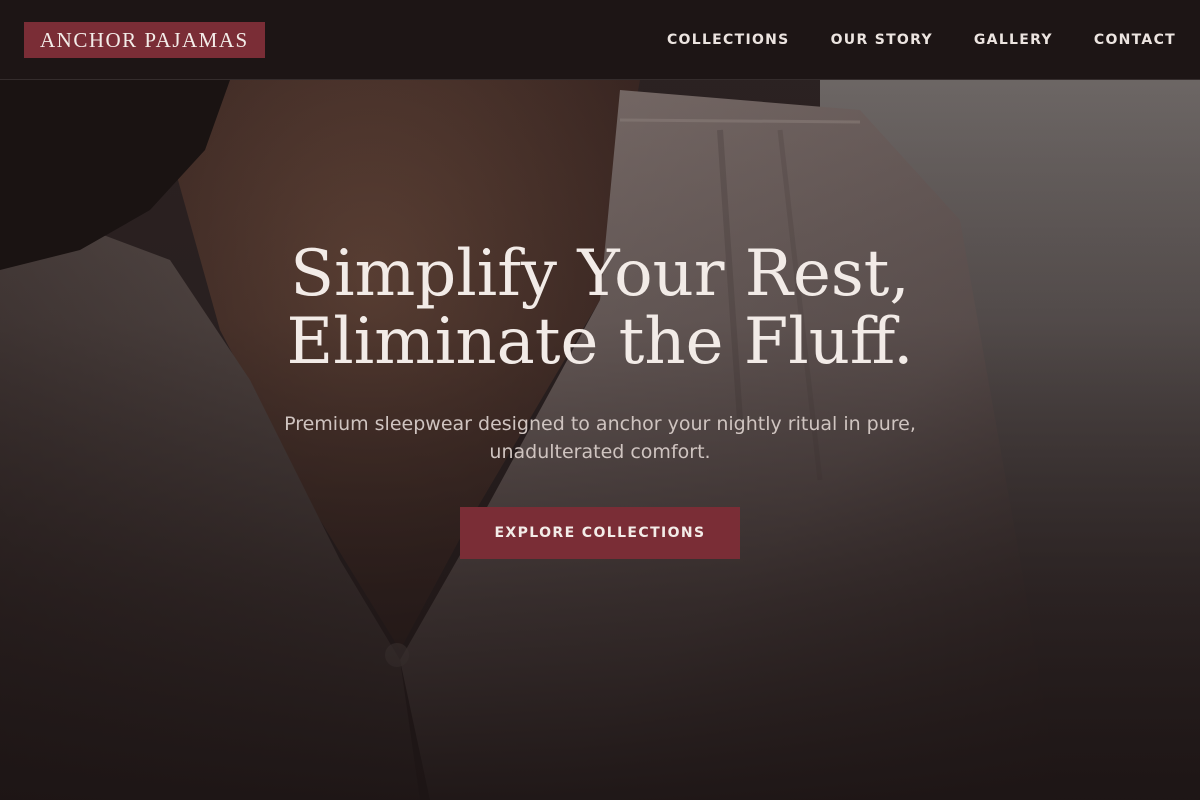 The width and height of the screenshot is (1200, 800). What do you see at coordinates (600, 533) in the screenshot?
I see `explore-collections-button: EXPLORE COLLECTIONS` at bounding box center [600, 533].